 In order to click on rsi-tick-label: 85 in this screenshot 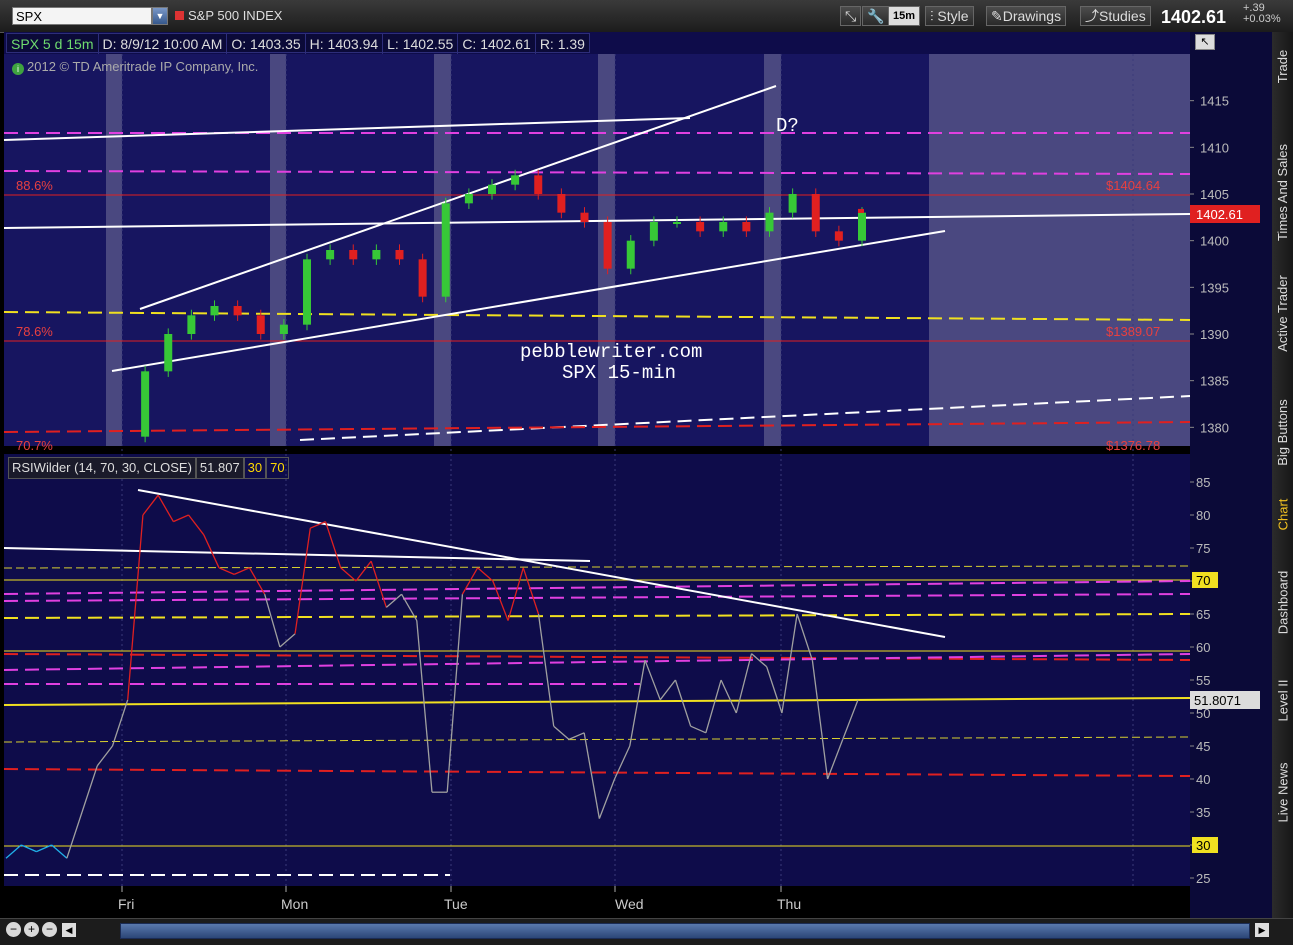, I will do `click(1203, 482)`.